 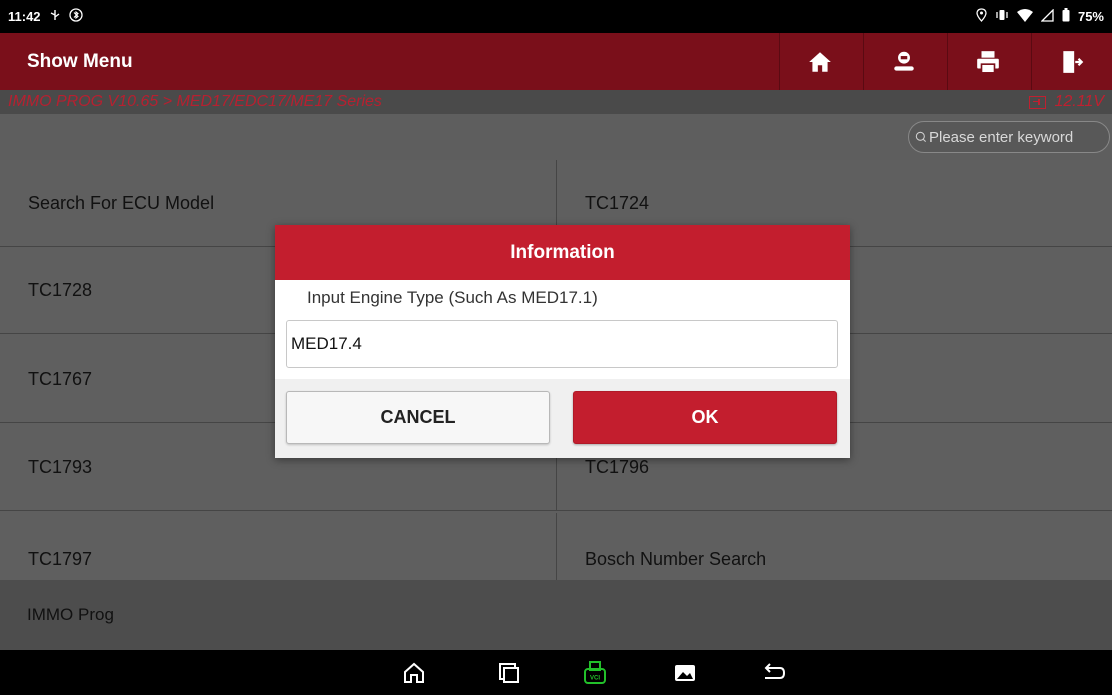 What do you see at coordinates (556, 16) in the screenshot?
I see `status-bar: 11:42 75%` at bounding box center [556, 16].